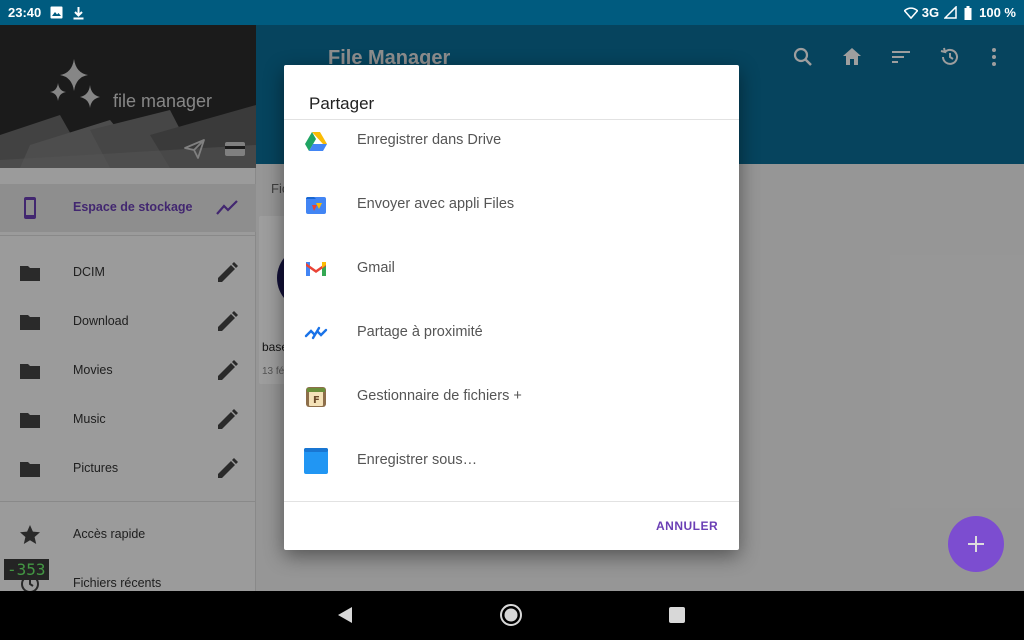  I want to click on gmail-icon, so click(316, 269).